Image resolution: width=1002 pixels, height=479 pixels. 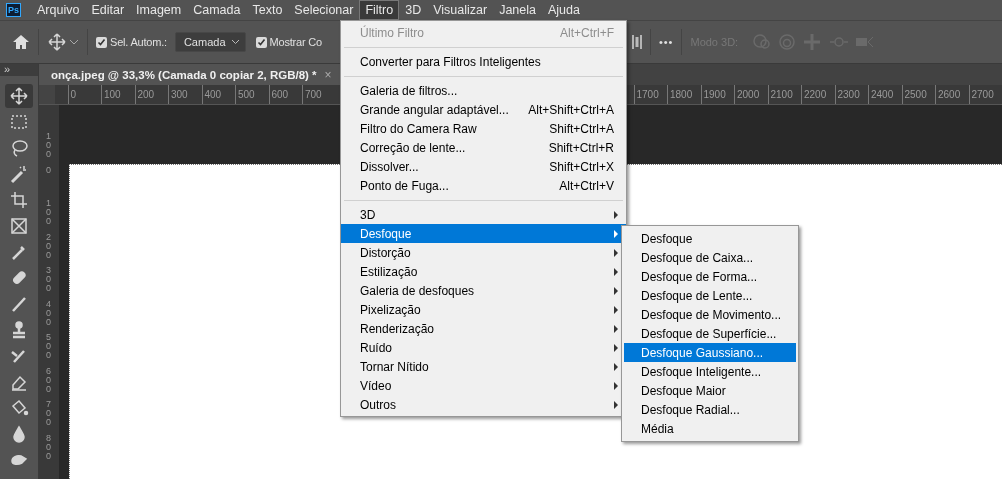 I want to click on ruler-label: 1900, so click(x=717, y=94).